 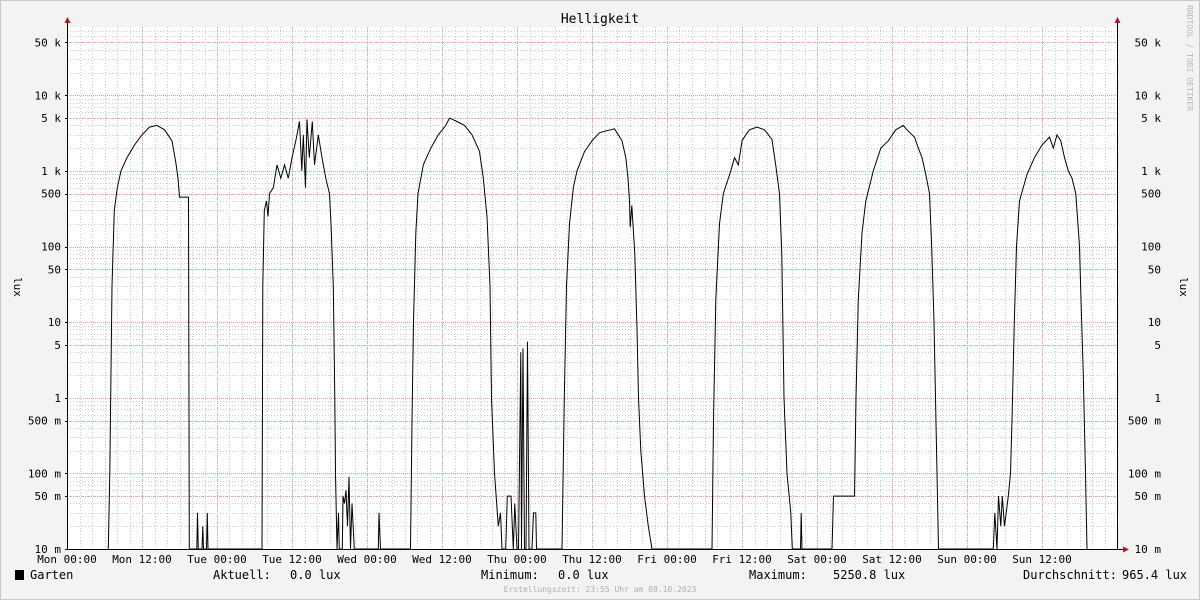 I want to click on y-axis-arrow-right, so click(x=1117, y=20).